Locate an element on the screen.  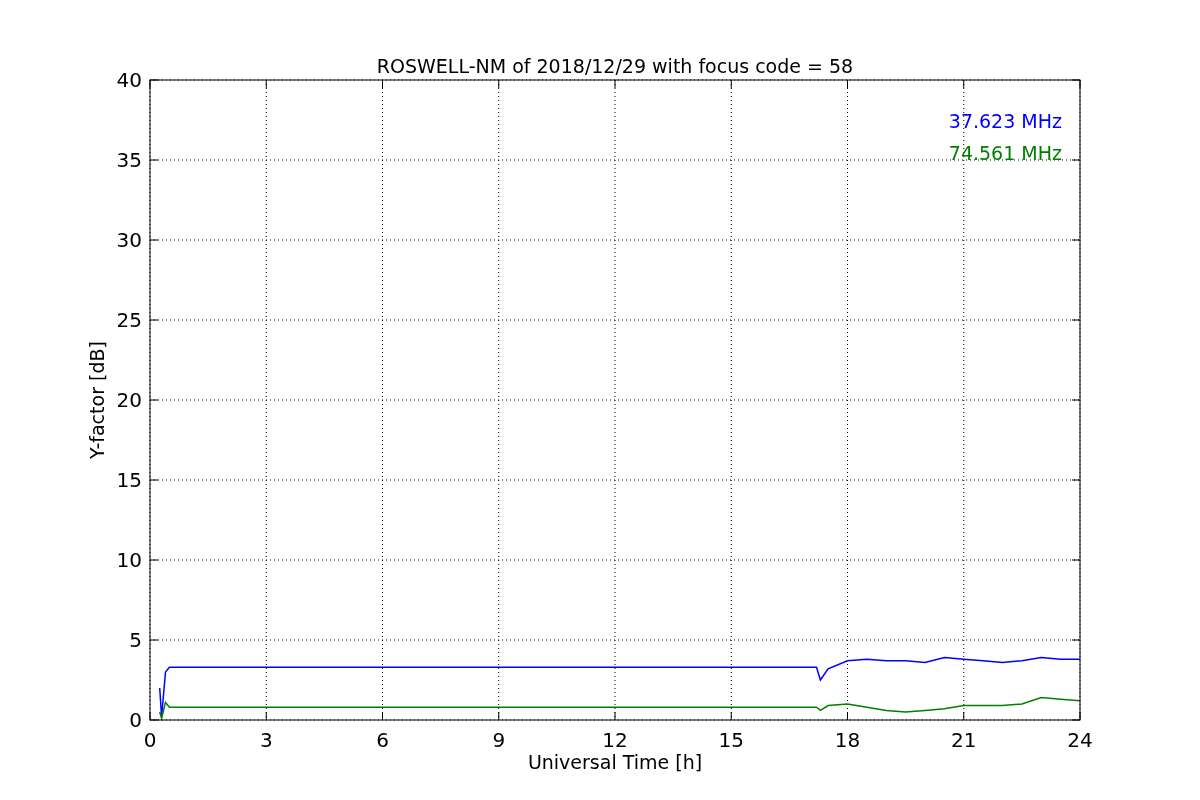
axis-title: Y-factor [dB] is located at coordinates (97, 400).